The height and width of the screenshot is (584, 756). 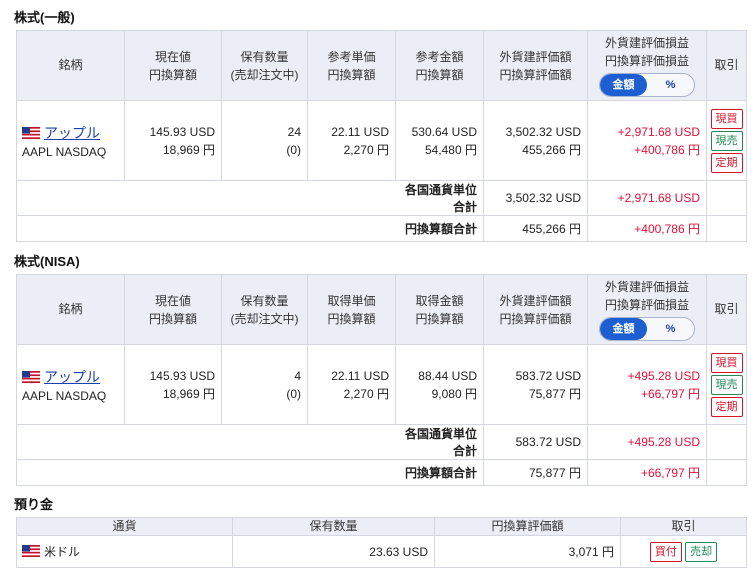 What do you see at coordinates (44, 17) in the screenshot?
I see `section-title-general: 株式(一般)` at bounding box center [44, 17].